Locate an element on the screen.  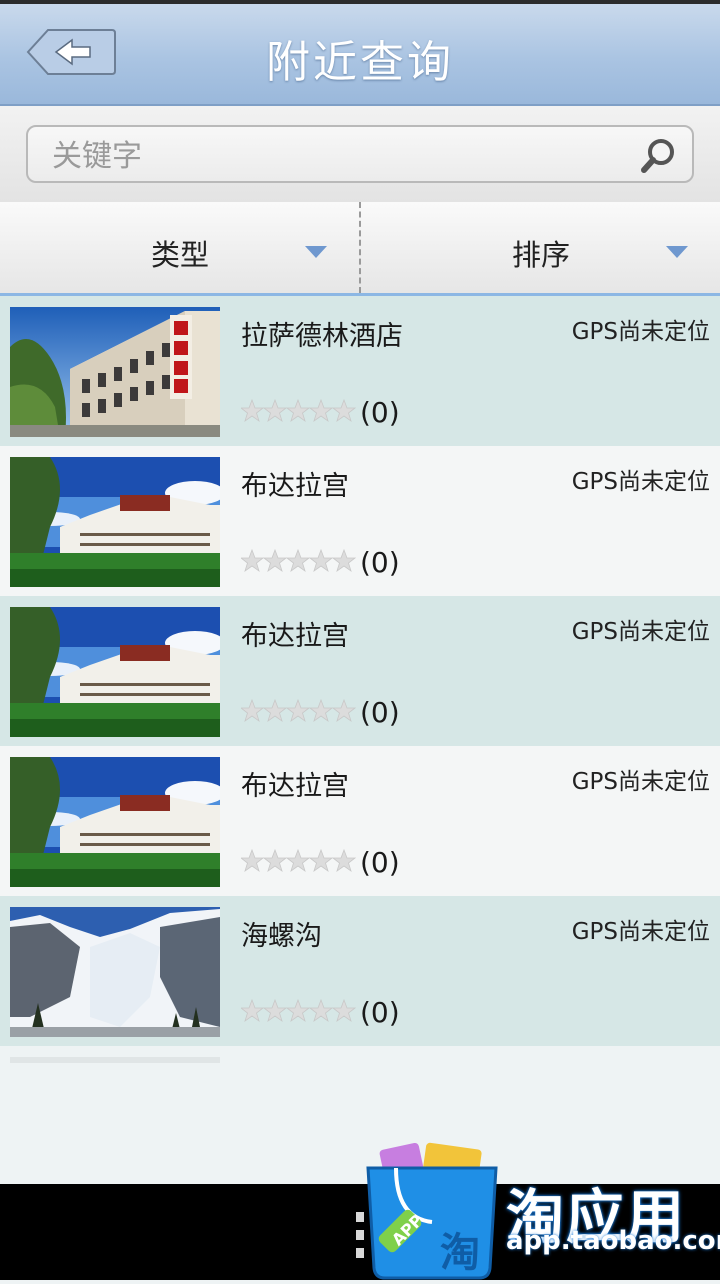
partial-list-item is located at coordinates (115, 1060).